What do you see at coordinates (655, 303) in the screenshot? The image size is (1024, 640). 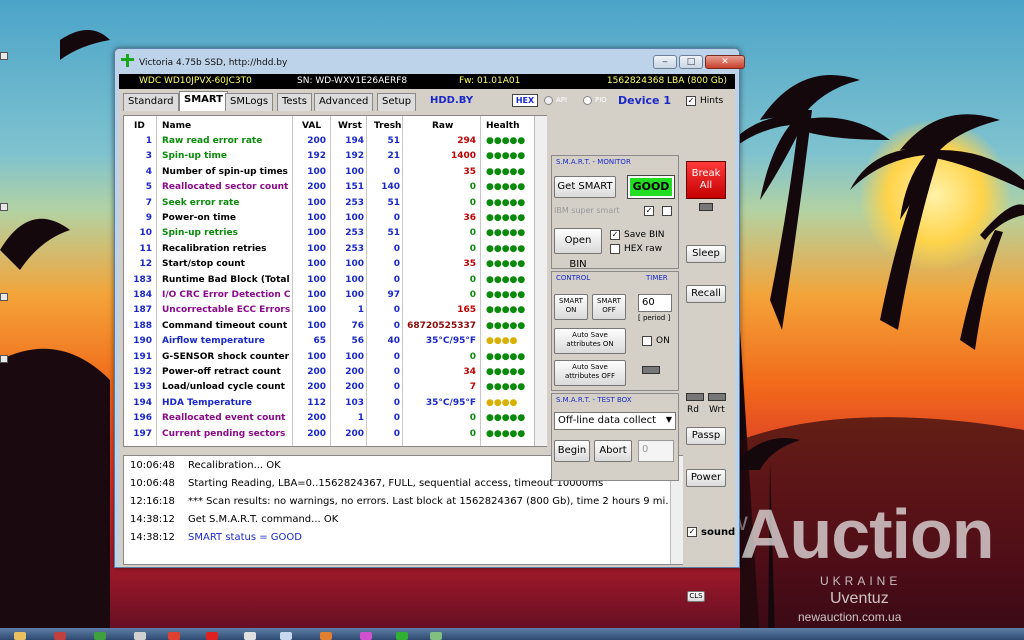 I see `timer-input: 60` at bounding box center [655, 303].